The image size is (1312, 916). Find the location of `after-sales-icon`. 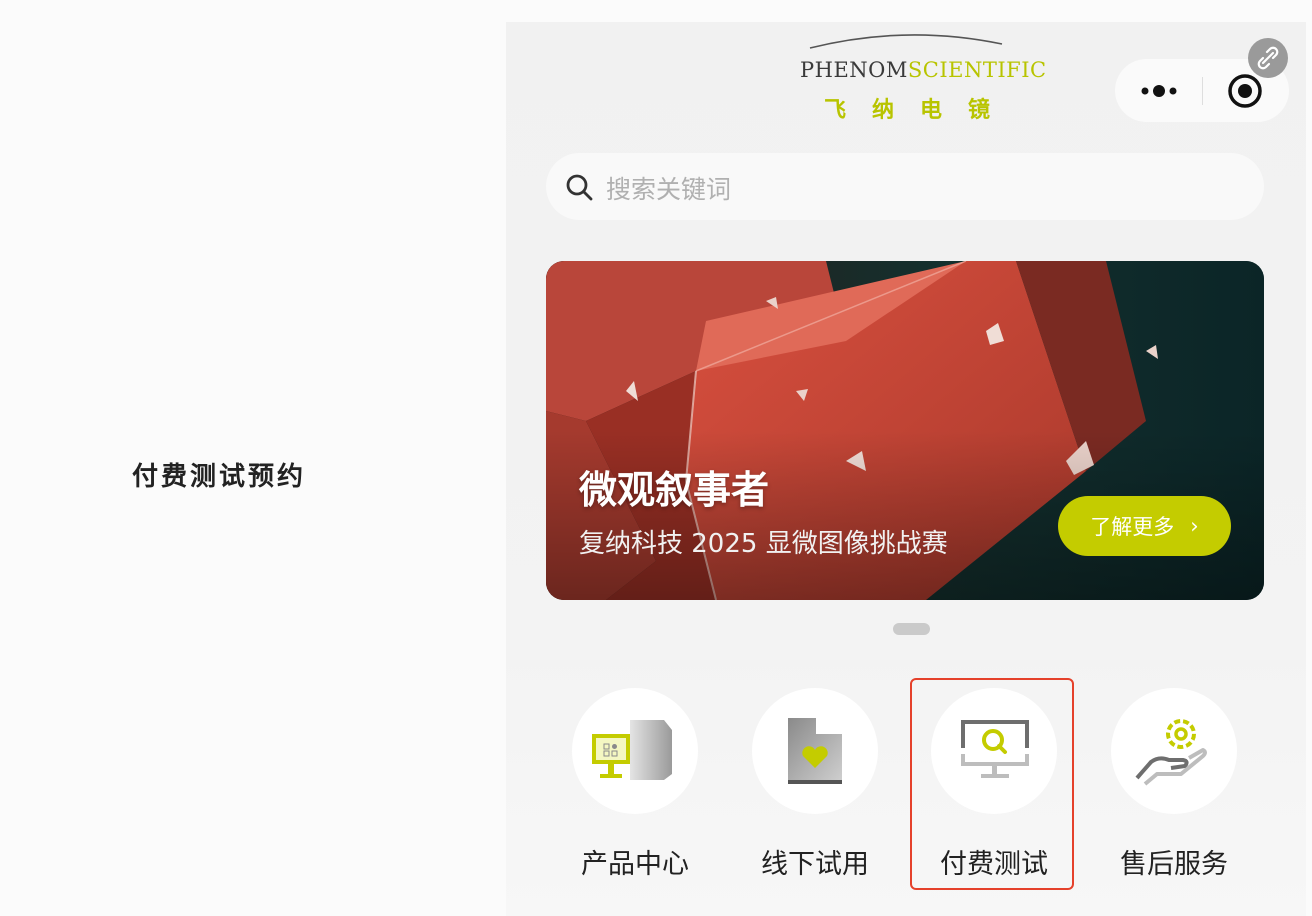

after-sales-icon is located at coordinates (1174, 751).